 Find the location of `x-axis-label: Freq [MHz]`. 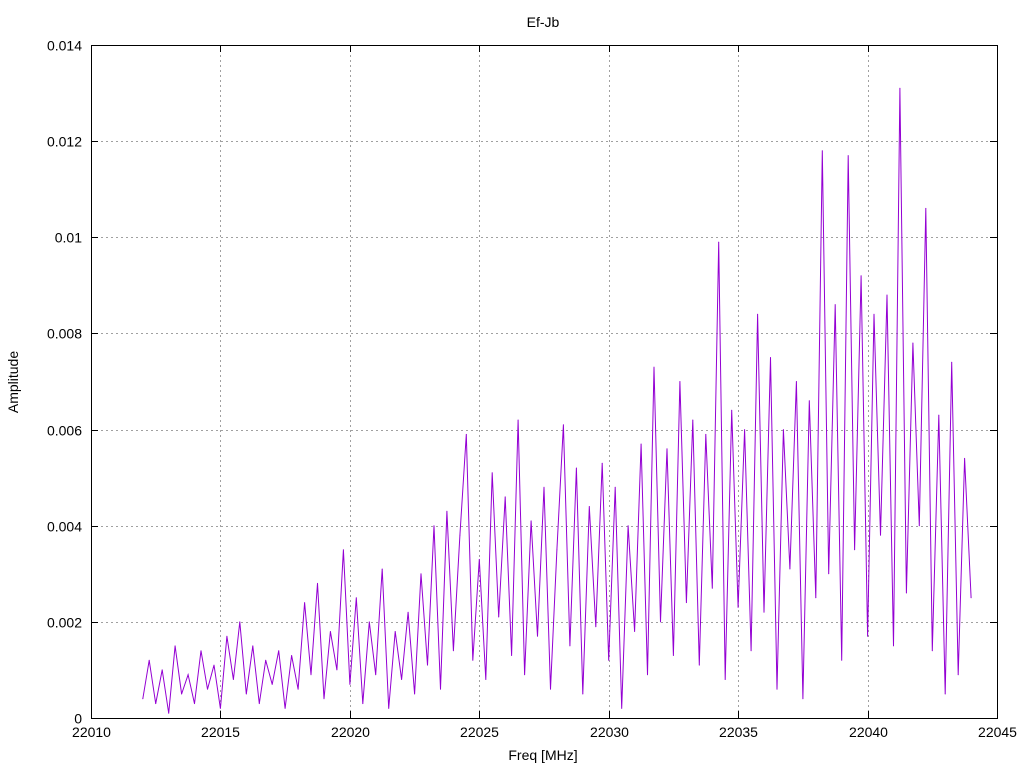

x-axis-label: Freq [MHz] is located at coordinates (542, 755).